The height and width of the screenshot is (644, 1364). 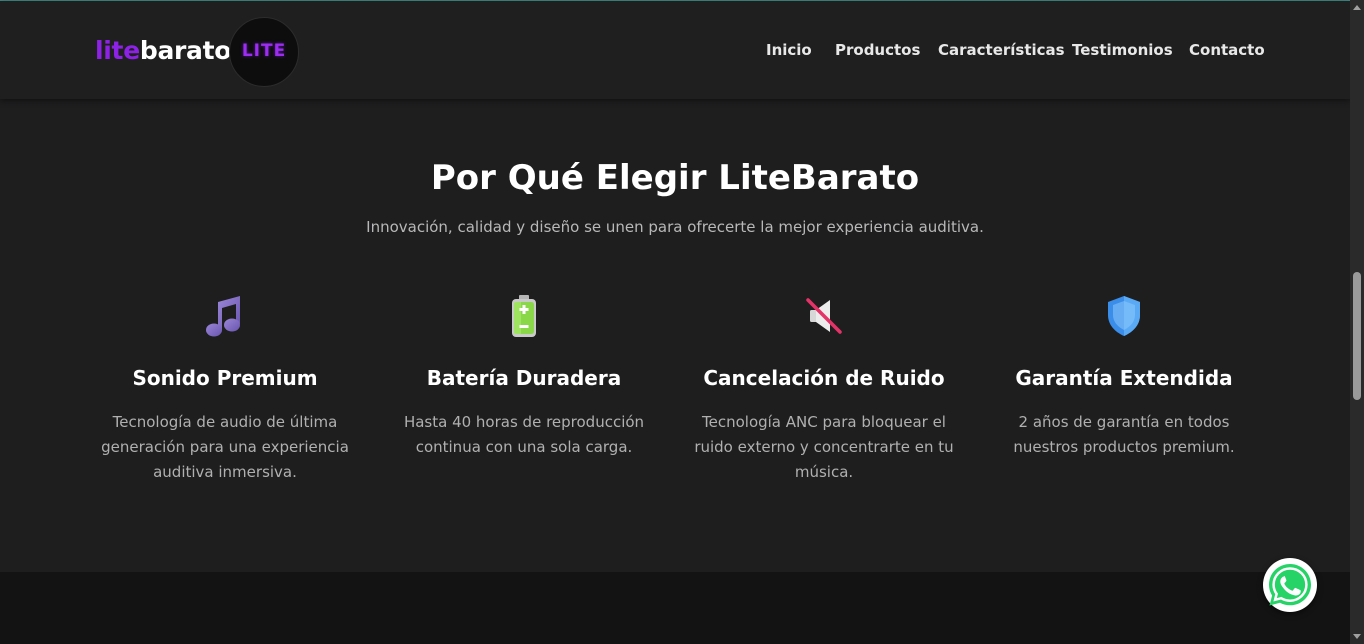 I want to click on shield-icon, so click(x=1124, y=316).